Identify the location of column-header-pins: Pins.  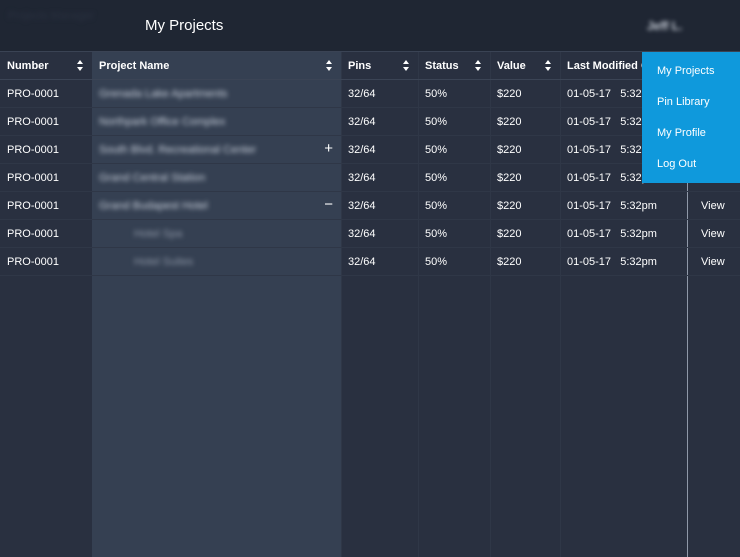
(379, 66).